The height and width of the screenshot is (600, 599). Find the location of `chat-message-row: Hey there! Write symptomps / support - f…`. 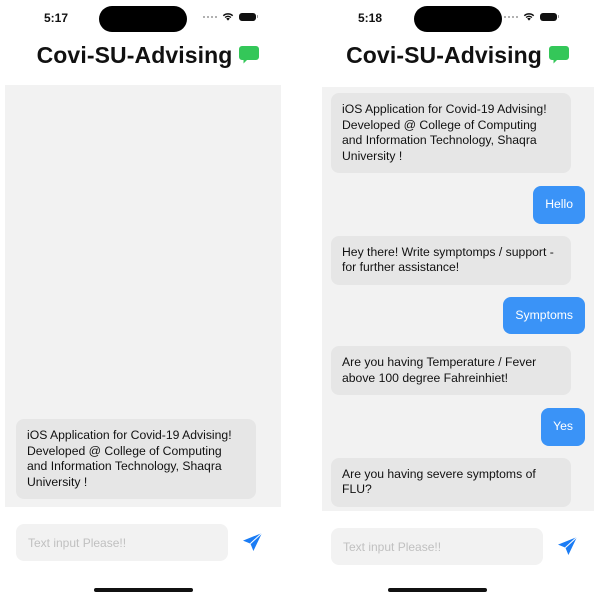

chat-message-row: Hey there! Write symptomps / support - f… is located at coordinates (458, 260).